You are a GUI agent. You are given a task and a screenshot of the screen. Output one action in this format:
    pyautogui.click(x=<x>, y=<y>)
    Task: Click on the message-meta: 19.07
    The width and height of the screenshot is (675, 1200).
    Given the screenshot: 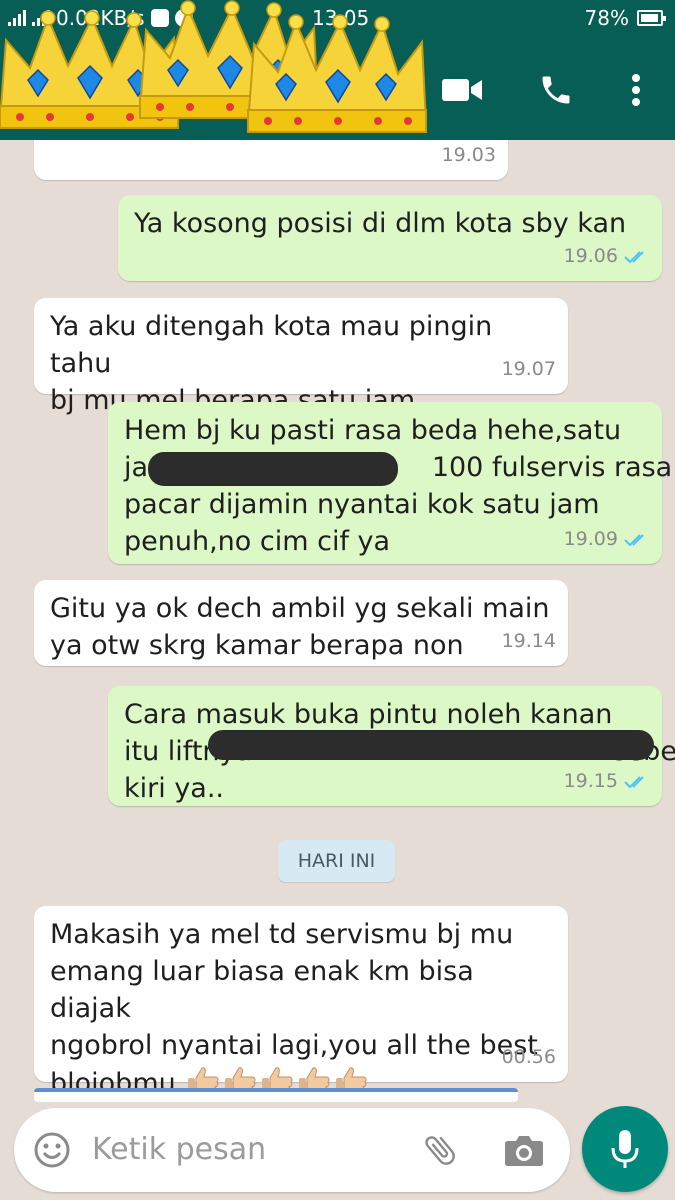 What is the action you would take?
    pyautogui.click(x=529, y=369)
    